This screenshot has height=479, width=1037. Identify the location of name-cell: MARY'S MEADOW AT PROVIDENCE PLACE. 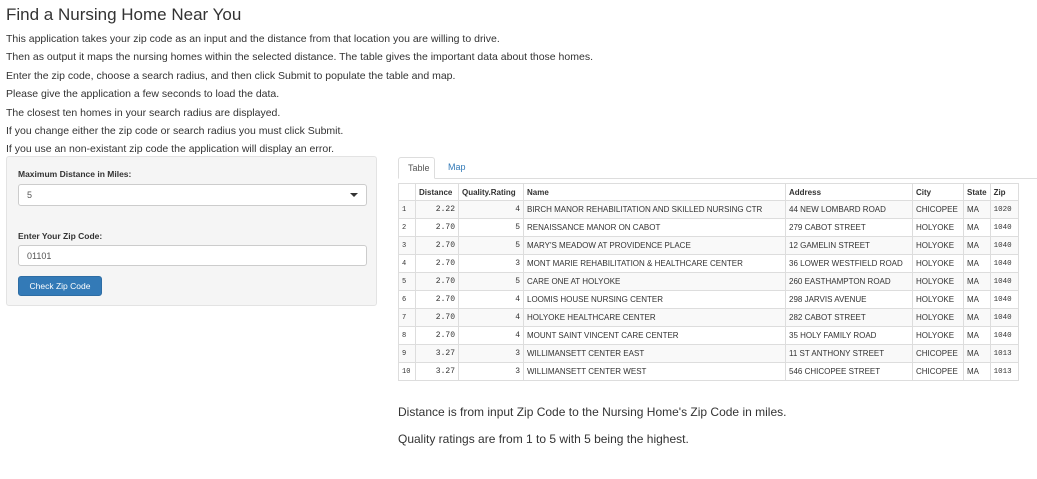
(654, 245).